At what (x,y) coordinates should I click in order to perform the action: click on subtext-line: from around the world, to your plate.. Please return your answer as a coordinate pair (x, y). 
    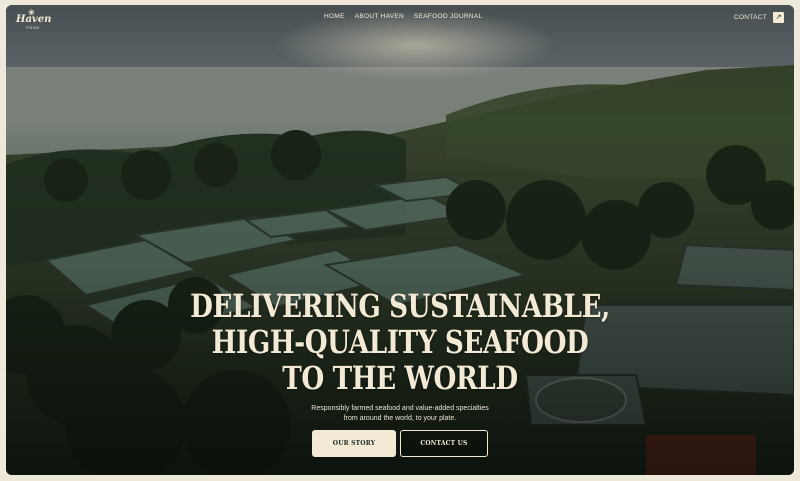
    Looking at the image, I should click on (400, 418).